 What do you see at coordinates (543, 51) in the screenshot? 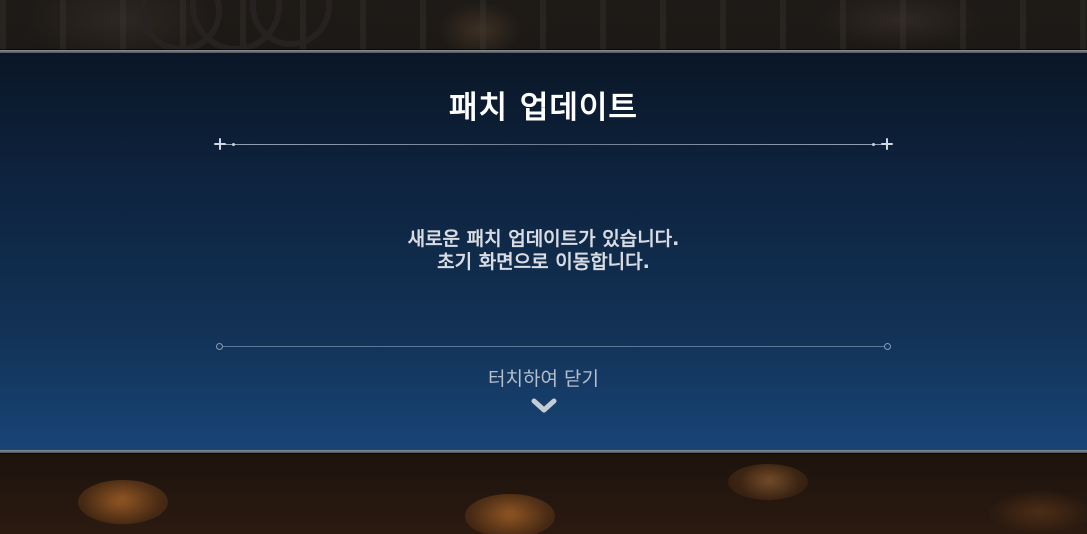
I see `popup-top-border` at bounding box center [543, 51].